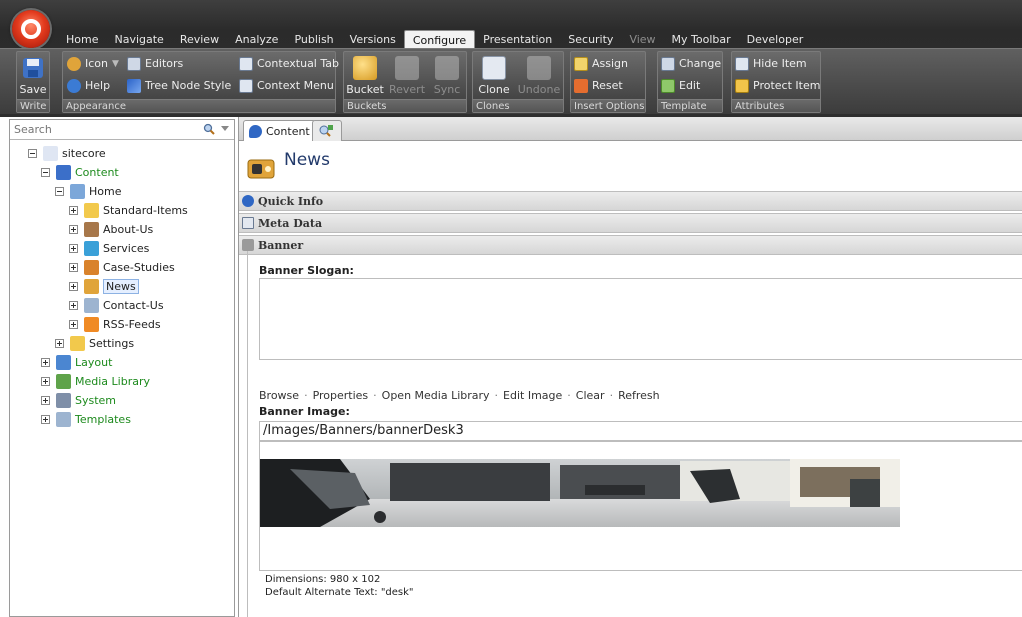  I want to click on media-icon, so click(63, 381).